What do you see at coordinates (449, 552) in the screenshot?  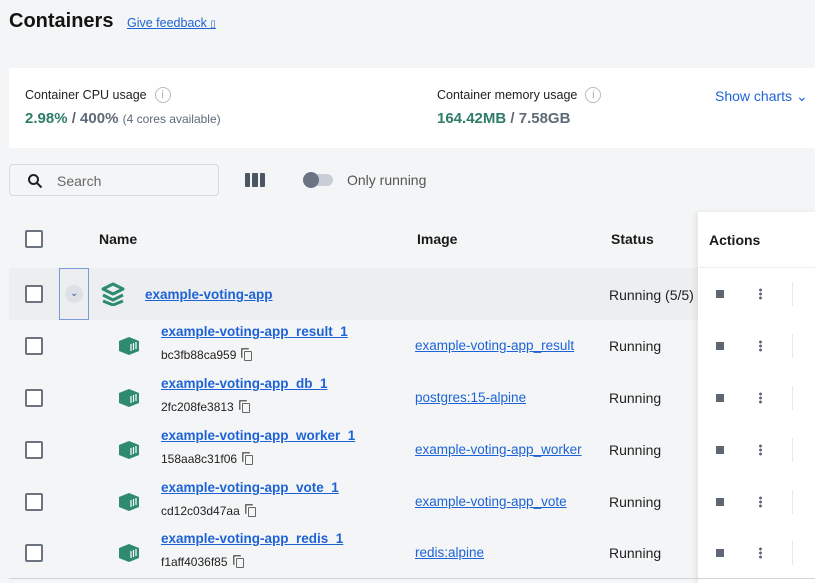 I see `image-link: redis:alpine` at bounding box center [449, 552].